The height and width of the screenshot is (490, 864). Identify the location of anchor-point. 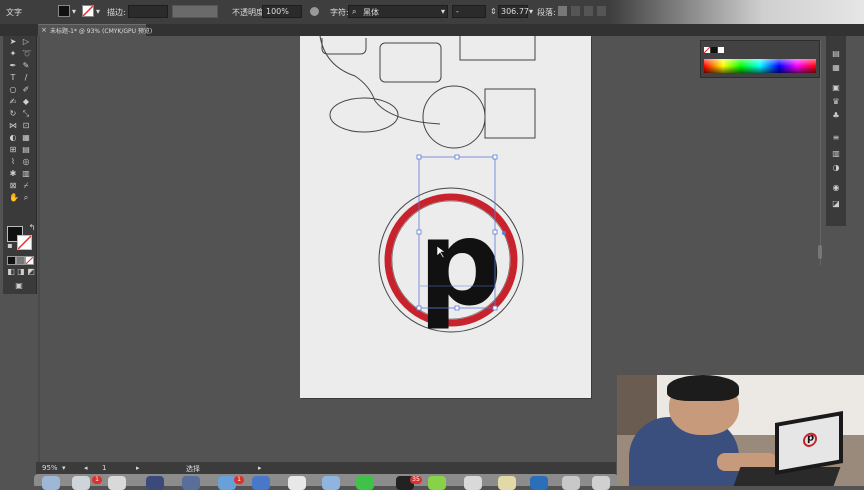
(504, 233).